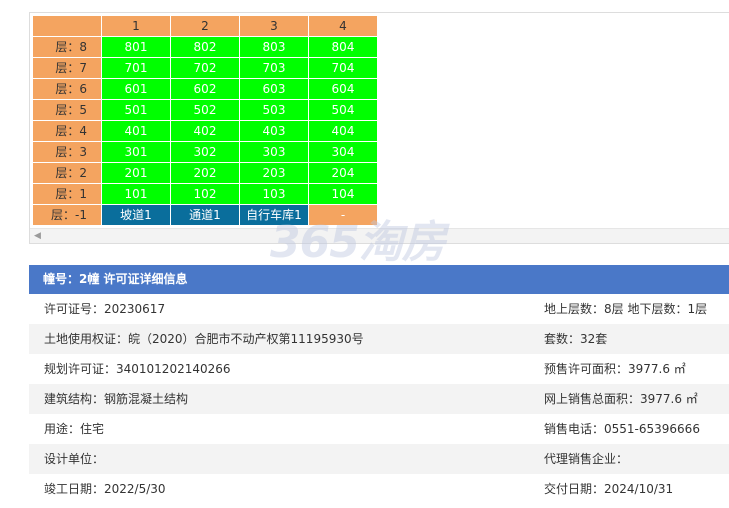  What do you see at coordinates (621, 399) in the screenshot?
I see `detail-right-value: 网上销售总面积：3977.6 ㎡` at bounding box center [621, 399].